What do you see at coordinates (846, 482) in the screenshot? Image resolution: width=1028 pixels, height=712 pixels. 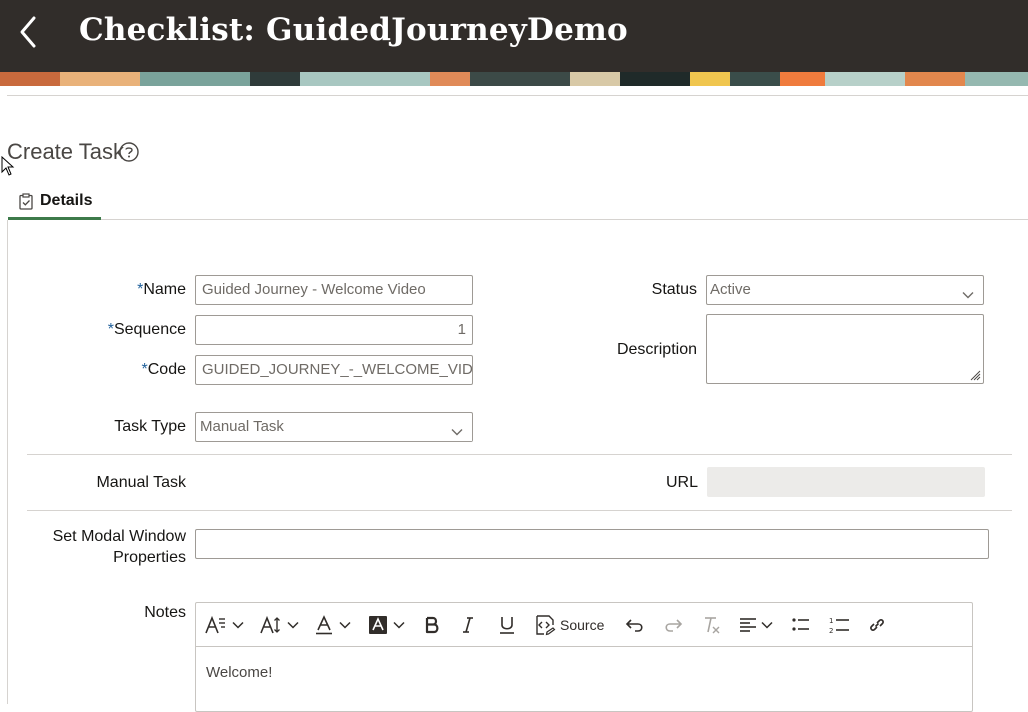 I see `url-field` at bounding box center [846, 482].